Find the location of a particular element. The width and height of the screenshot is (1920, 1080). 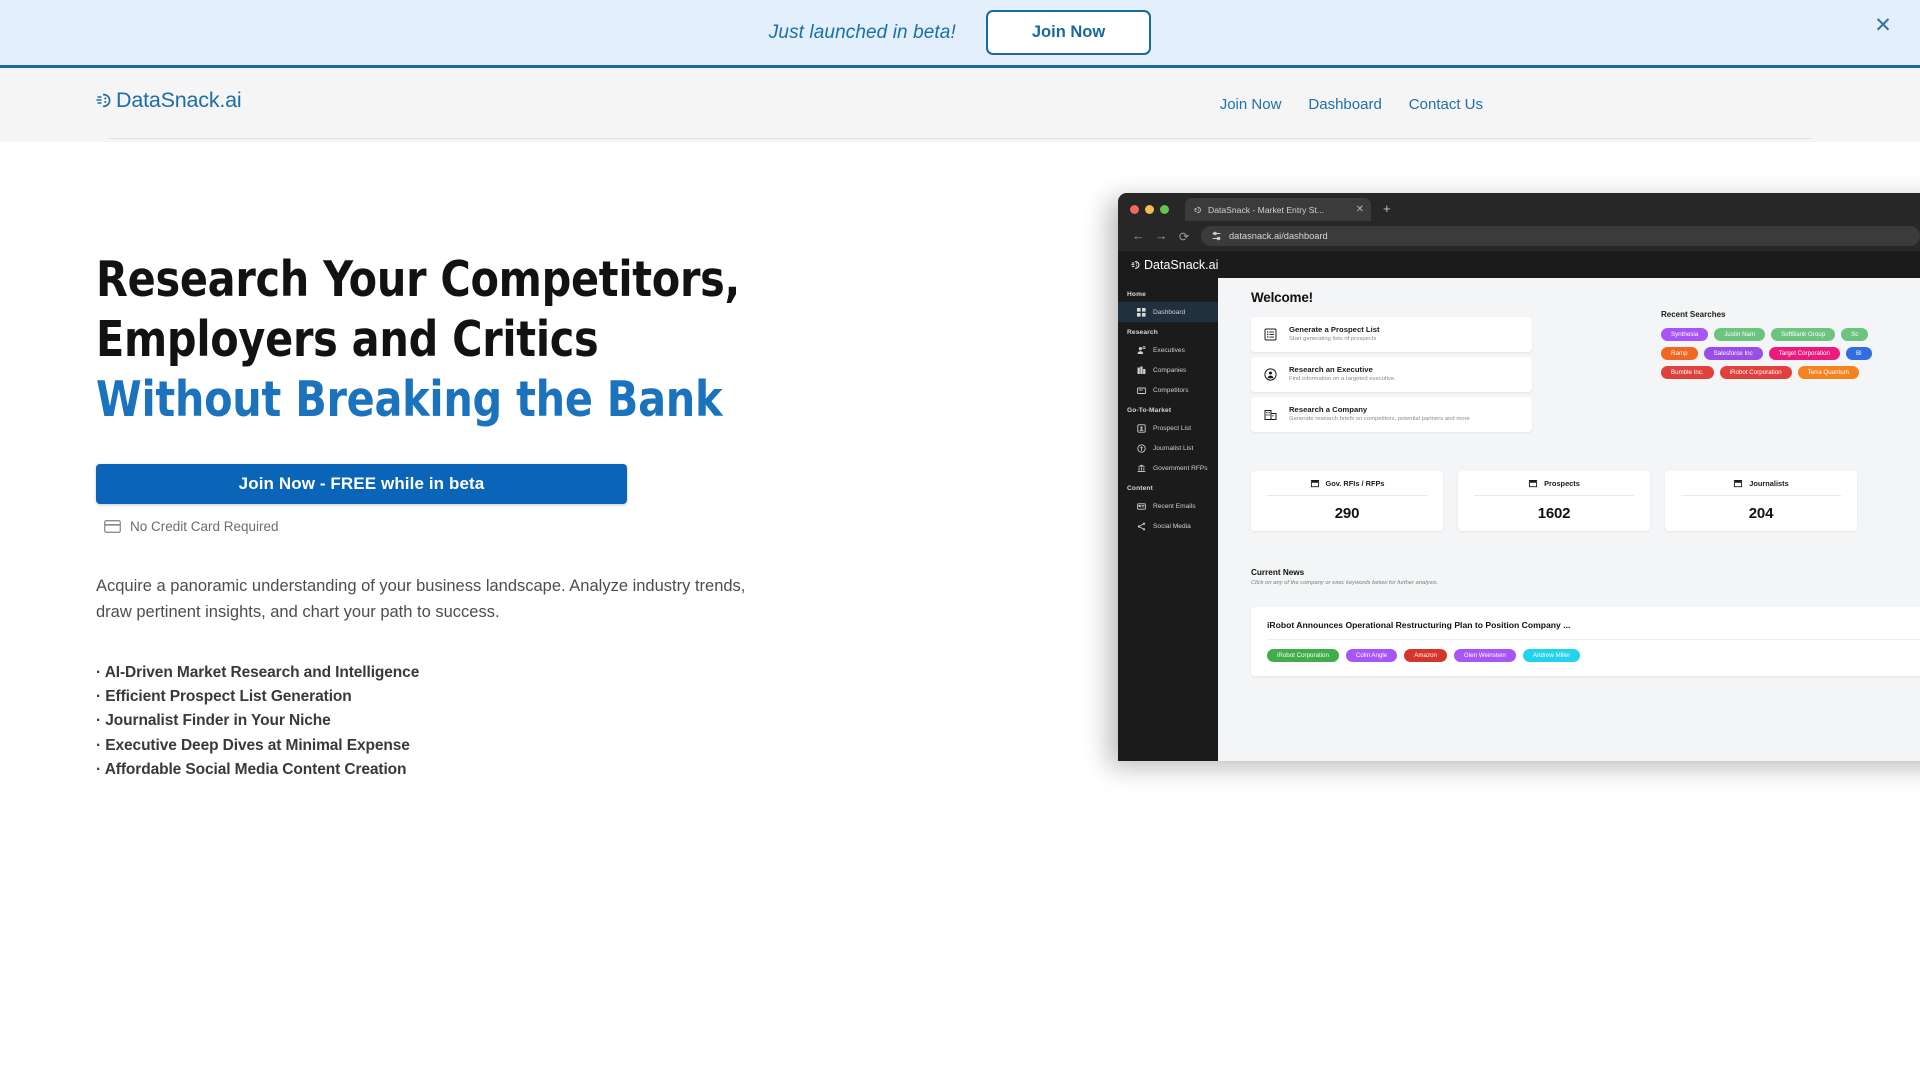

credit-card-icon is located at coordinates (112, 526).